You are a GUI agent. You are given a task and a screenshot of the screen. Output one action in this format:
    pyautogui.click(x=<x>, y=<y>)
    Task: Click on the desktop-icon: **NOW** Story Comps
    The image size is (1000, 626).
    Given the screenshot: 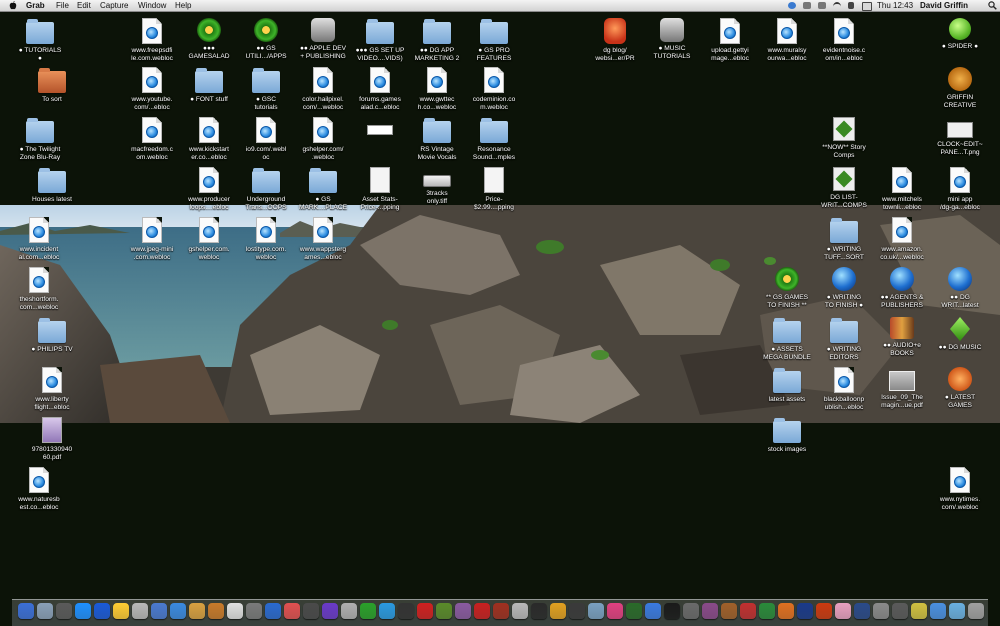 What is the action you would take?
    pyautogui.click(x=844, y=138)
    